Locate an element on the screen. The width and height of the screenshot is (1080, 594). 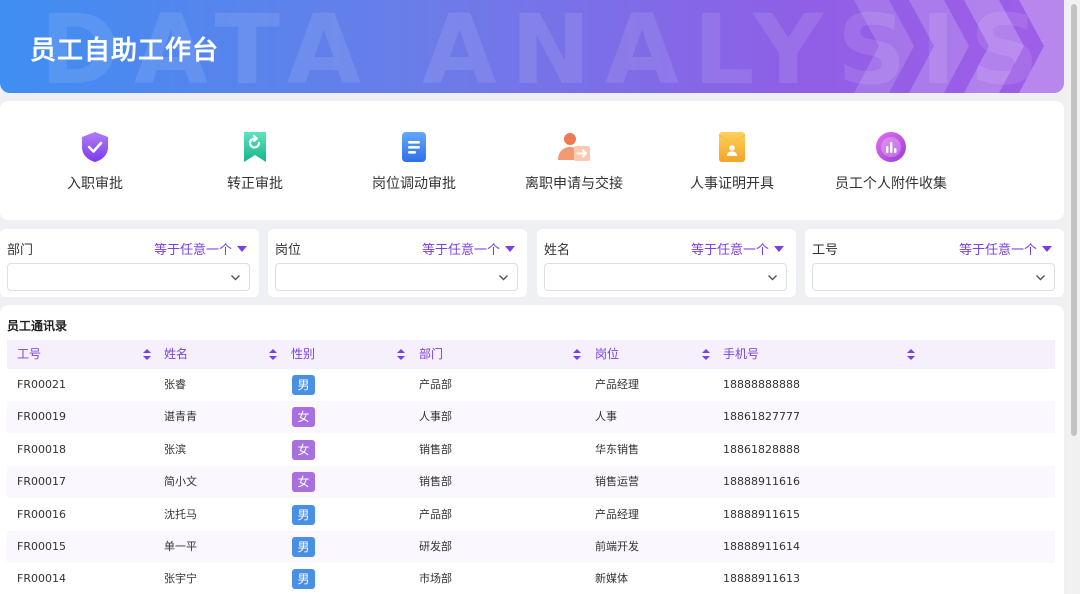
cell-name: 张滨 is located at coordinates (175, 449).